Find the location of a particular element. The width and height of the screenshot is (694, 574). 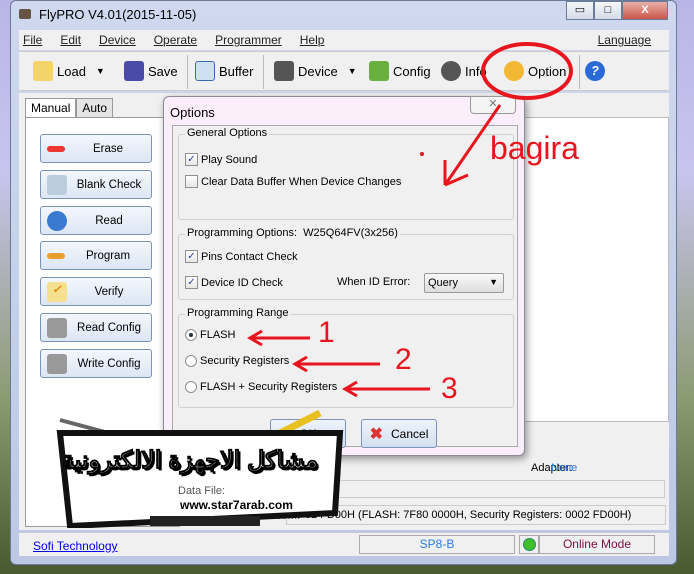

annotation-number-2: 2 is located at coordinates (403, 359).